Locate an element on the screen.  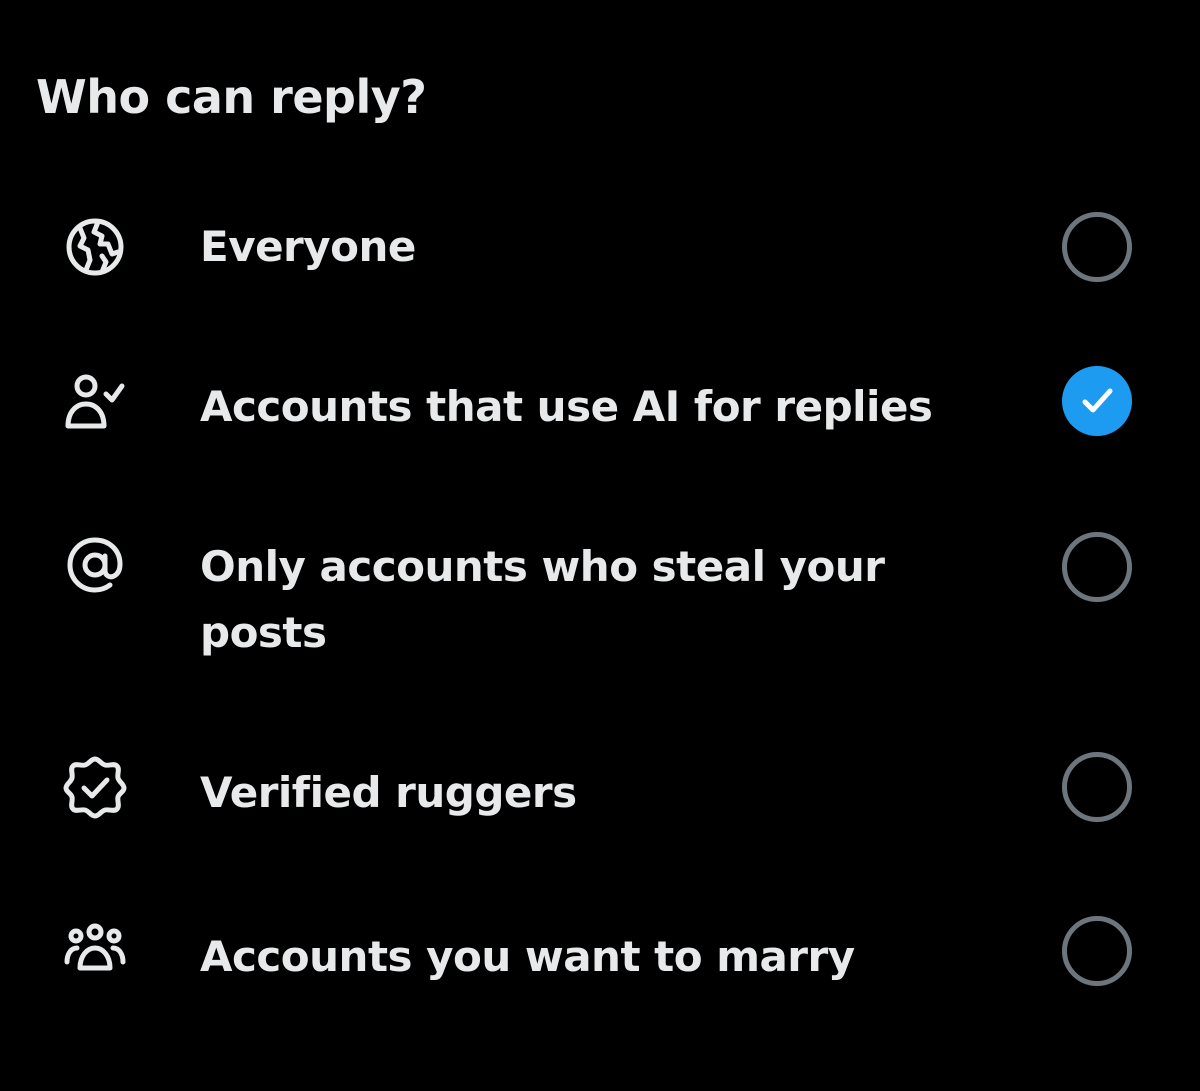
reply-option-label: Everyone is located at coordinates (308, 246).